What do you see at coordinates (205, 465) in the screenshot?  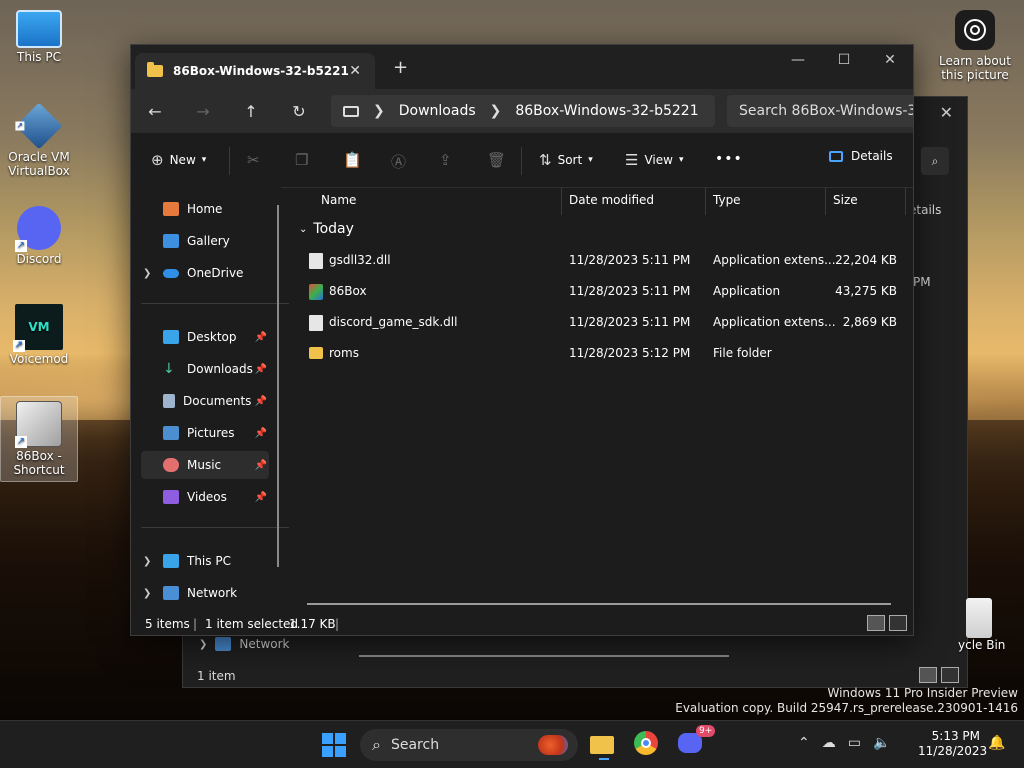 I see `sidebar-item-music: Music 📌` at bounding box center [205, 465].